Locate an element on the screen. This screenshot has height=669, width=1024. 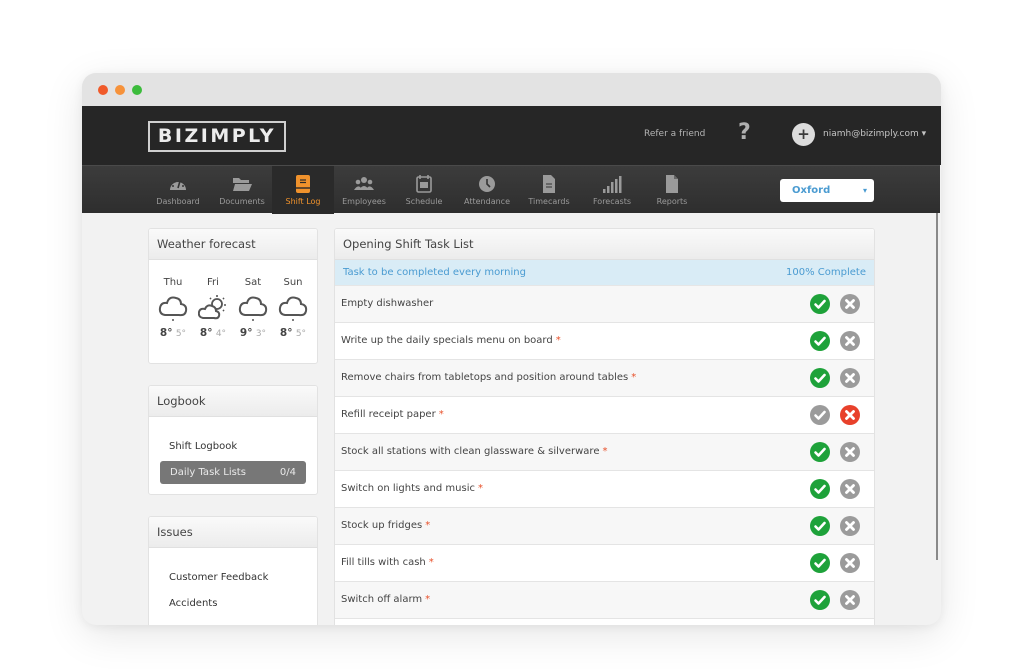
nav-item-attendance: Attendance is located at coordinates (487, 190).